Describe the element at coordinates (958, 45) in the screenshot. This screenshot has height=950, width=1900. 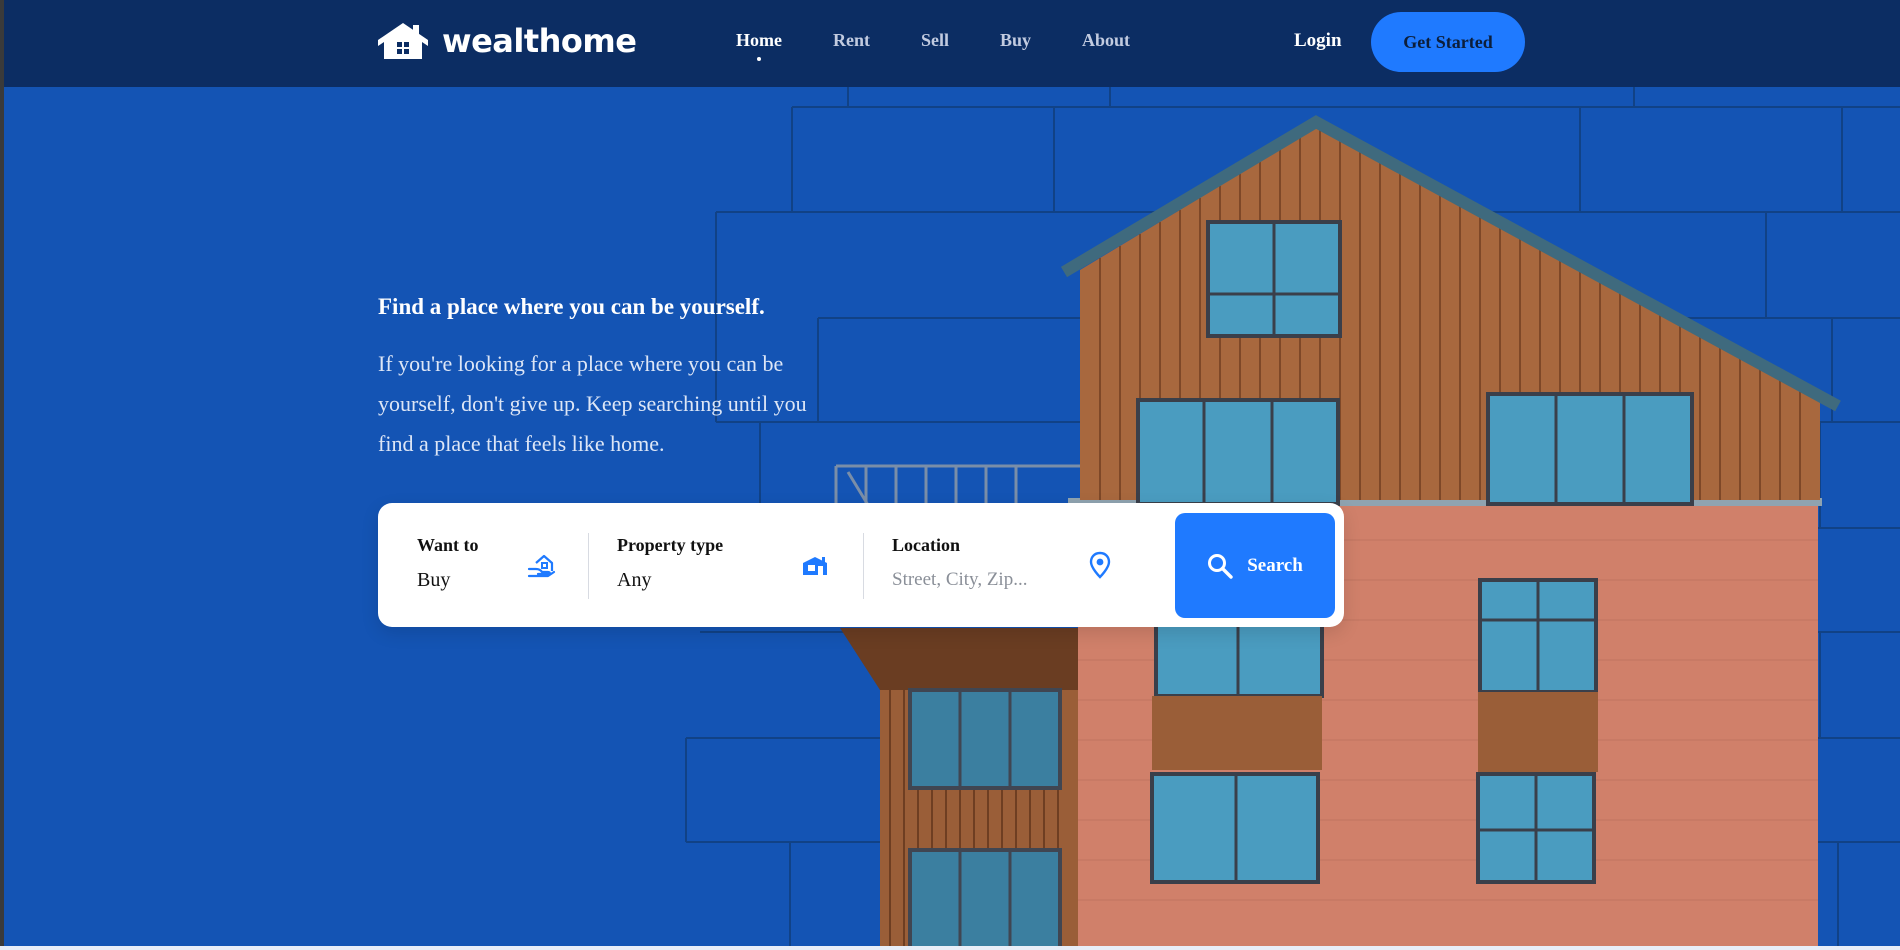
I see `main-nav: Home Rent Sell Buy About` at that location.